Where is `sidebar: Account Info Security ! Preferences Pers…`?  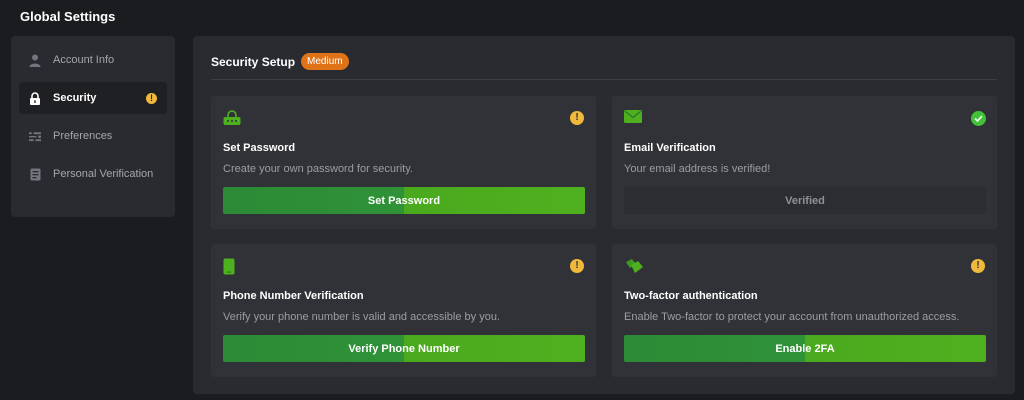
sidebar: Account Info Security ! Preferences Pers… is located at coordinates (93, 126).